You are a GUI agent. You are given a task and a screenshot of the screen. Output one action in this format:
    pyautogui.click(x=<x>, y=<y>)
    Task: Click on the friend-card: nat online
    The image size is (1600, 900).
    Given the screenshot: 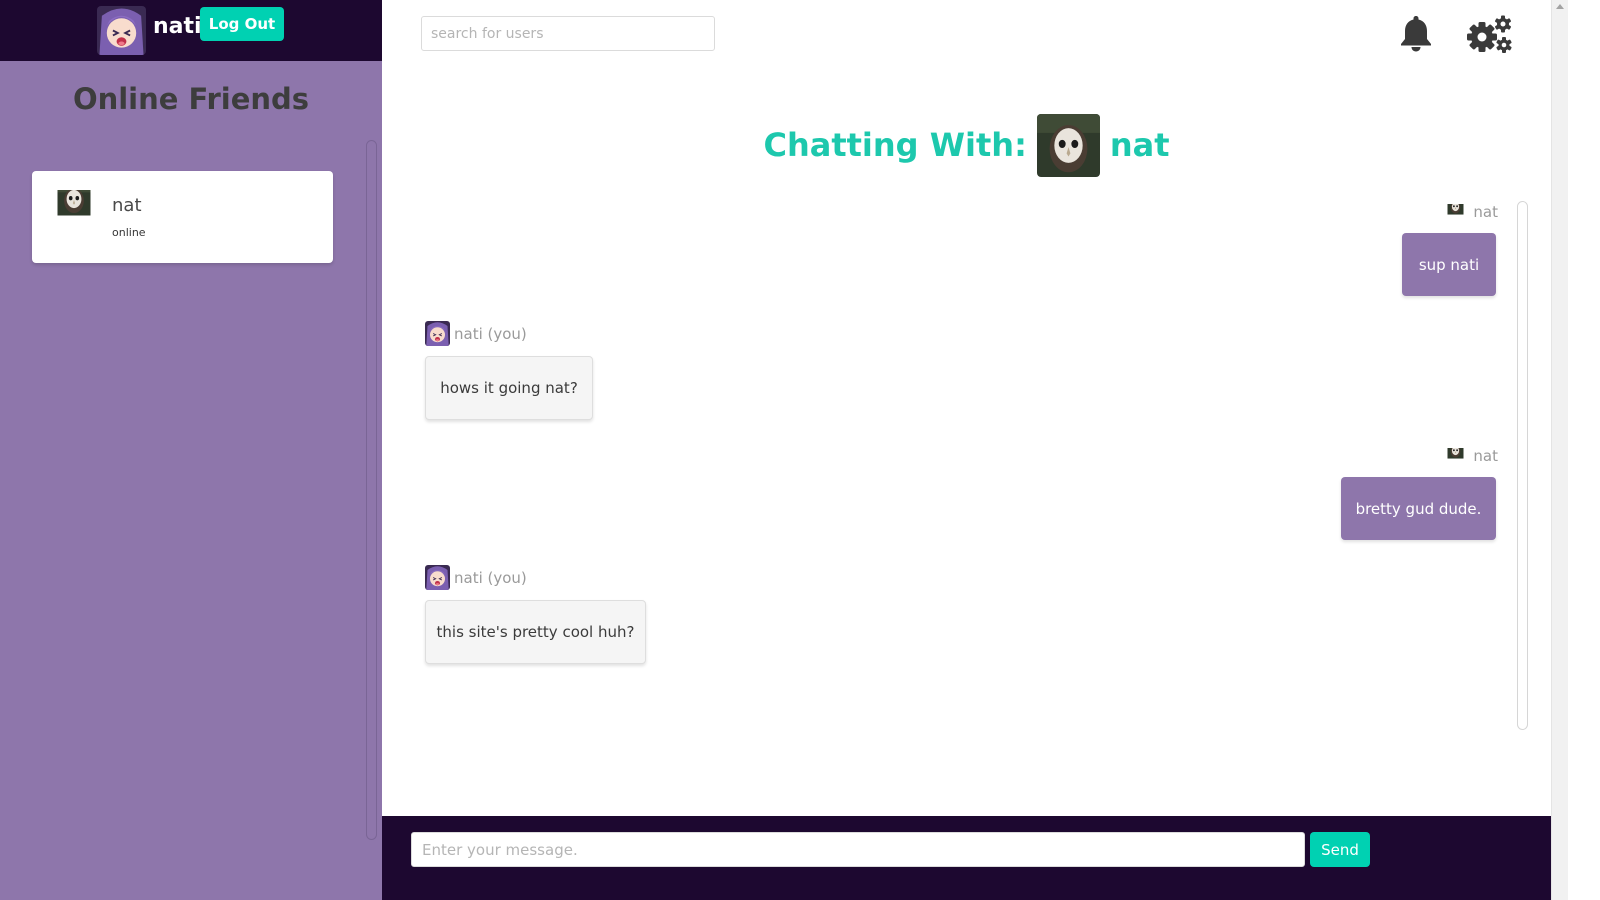 What is the action you would take?
    pyautogui.click(x=182, y=217)
    